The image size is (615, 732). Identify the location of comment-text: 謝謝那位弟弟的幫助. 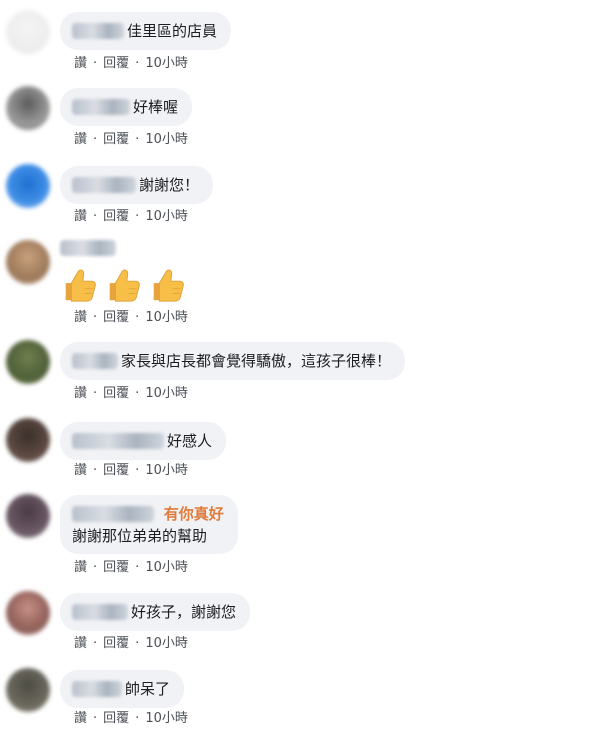
(140, 535).